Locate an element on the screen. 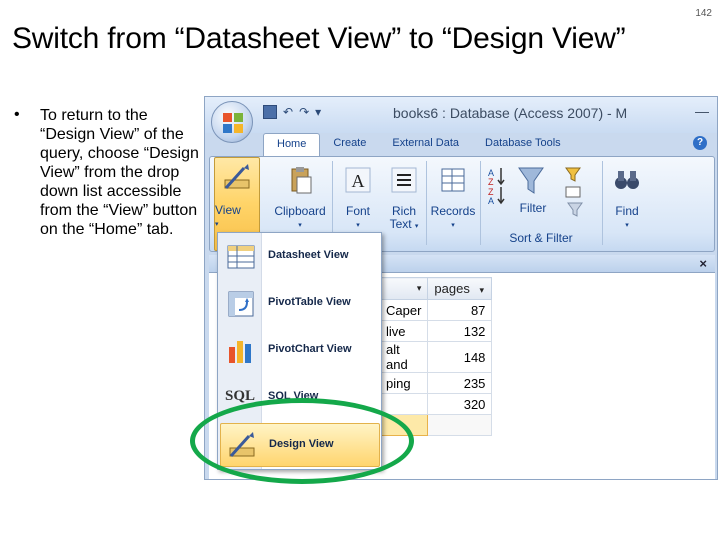 The width and height of the screenshot is (720, 540). clipboard-caret-icon: ▾ is located at coordinates (300, 225).